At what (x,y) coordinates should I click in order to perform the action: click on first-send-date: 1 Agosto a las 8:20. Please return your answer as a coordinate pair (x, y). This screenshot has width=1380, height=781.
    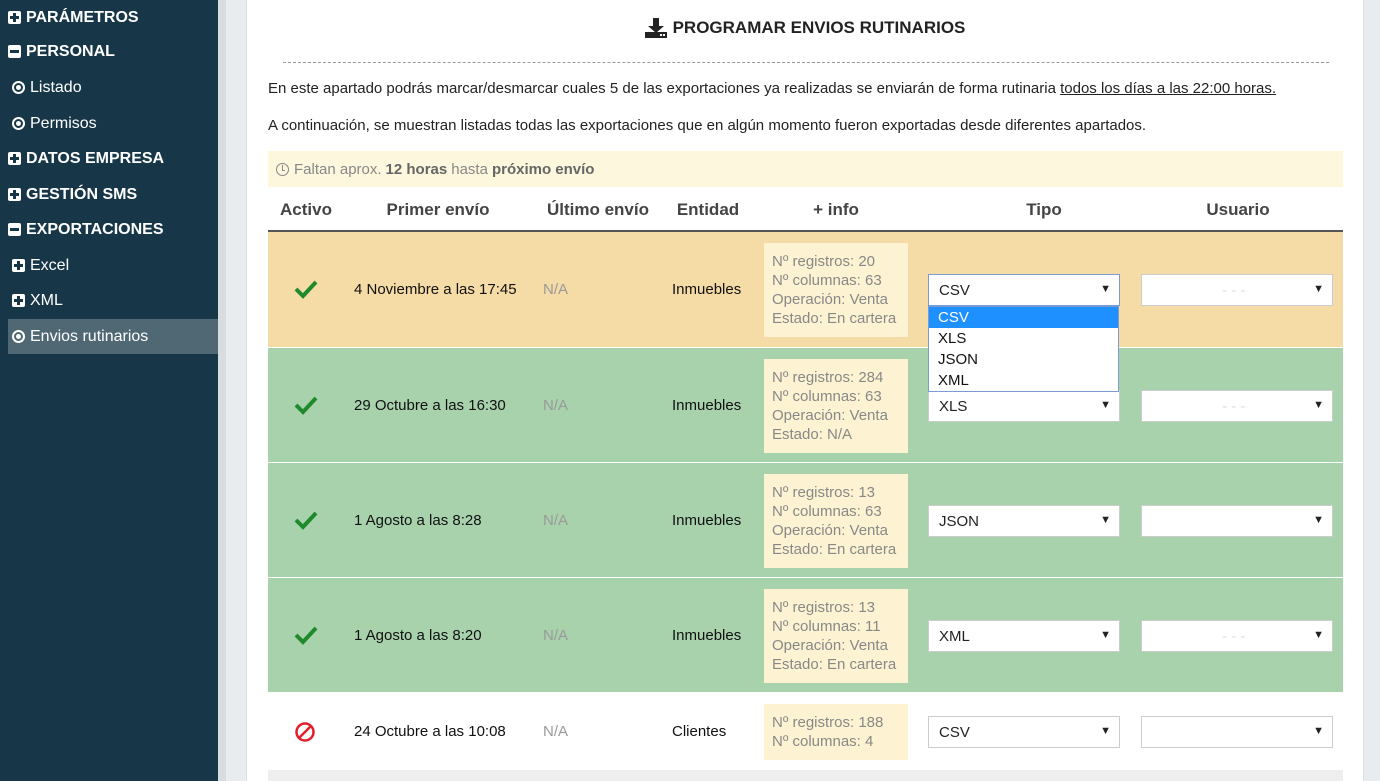
    Looking at the image, I should click on (418, 635).